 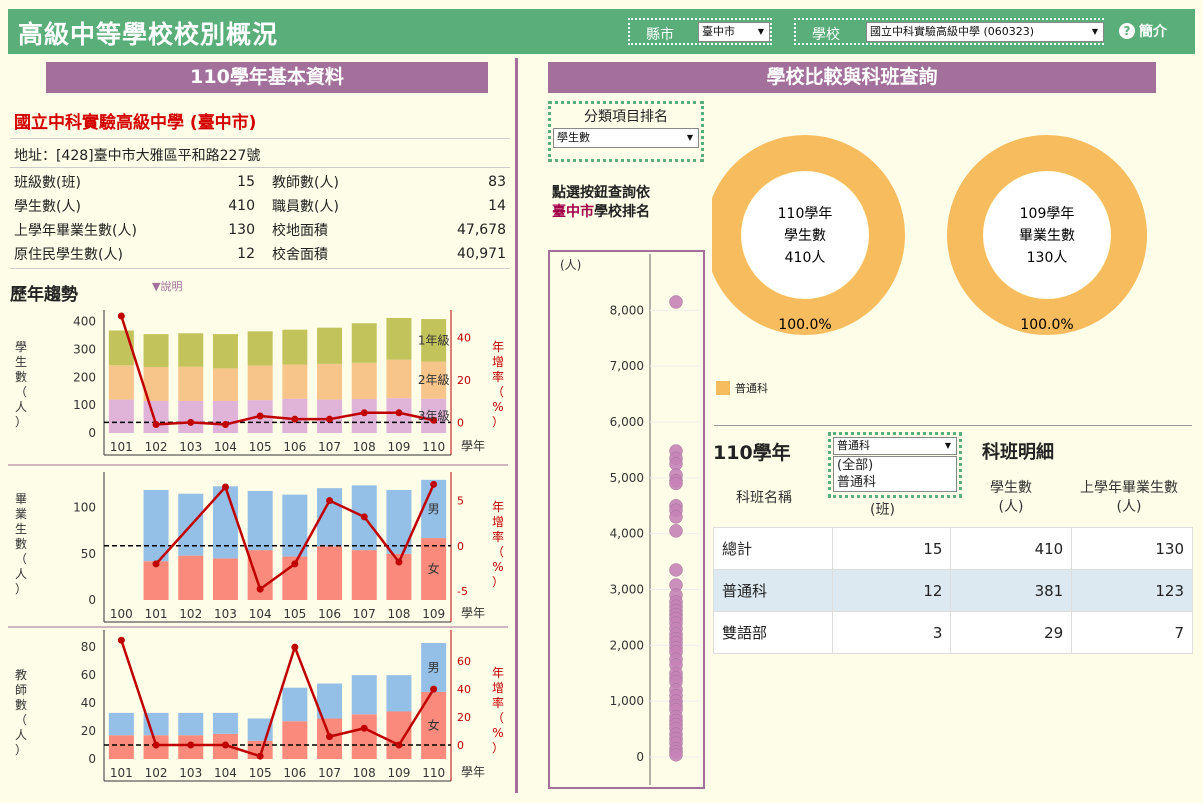 I want to click on note-toggle: ▼說明, so click(x=167, y=286).